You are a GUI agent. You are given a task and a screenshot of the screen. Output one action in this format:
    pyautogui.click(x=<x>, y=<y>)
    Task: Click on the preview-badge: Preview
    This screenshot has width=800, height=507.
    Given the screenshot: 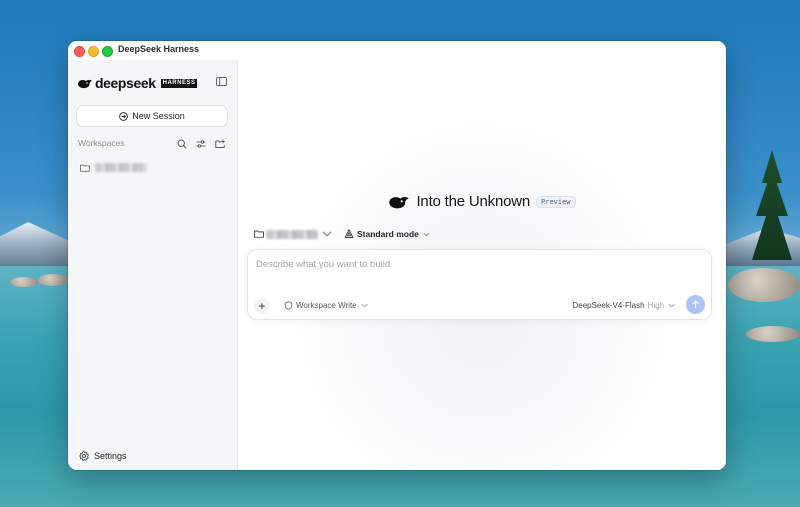 What is the action you would take?
    pyautogui.click(x=556, y=201)
    